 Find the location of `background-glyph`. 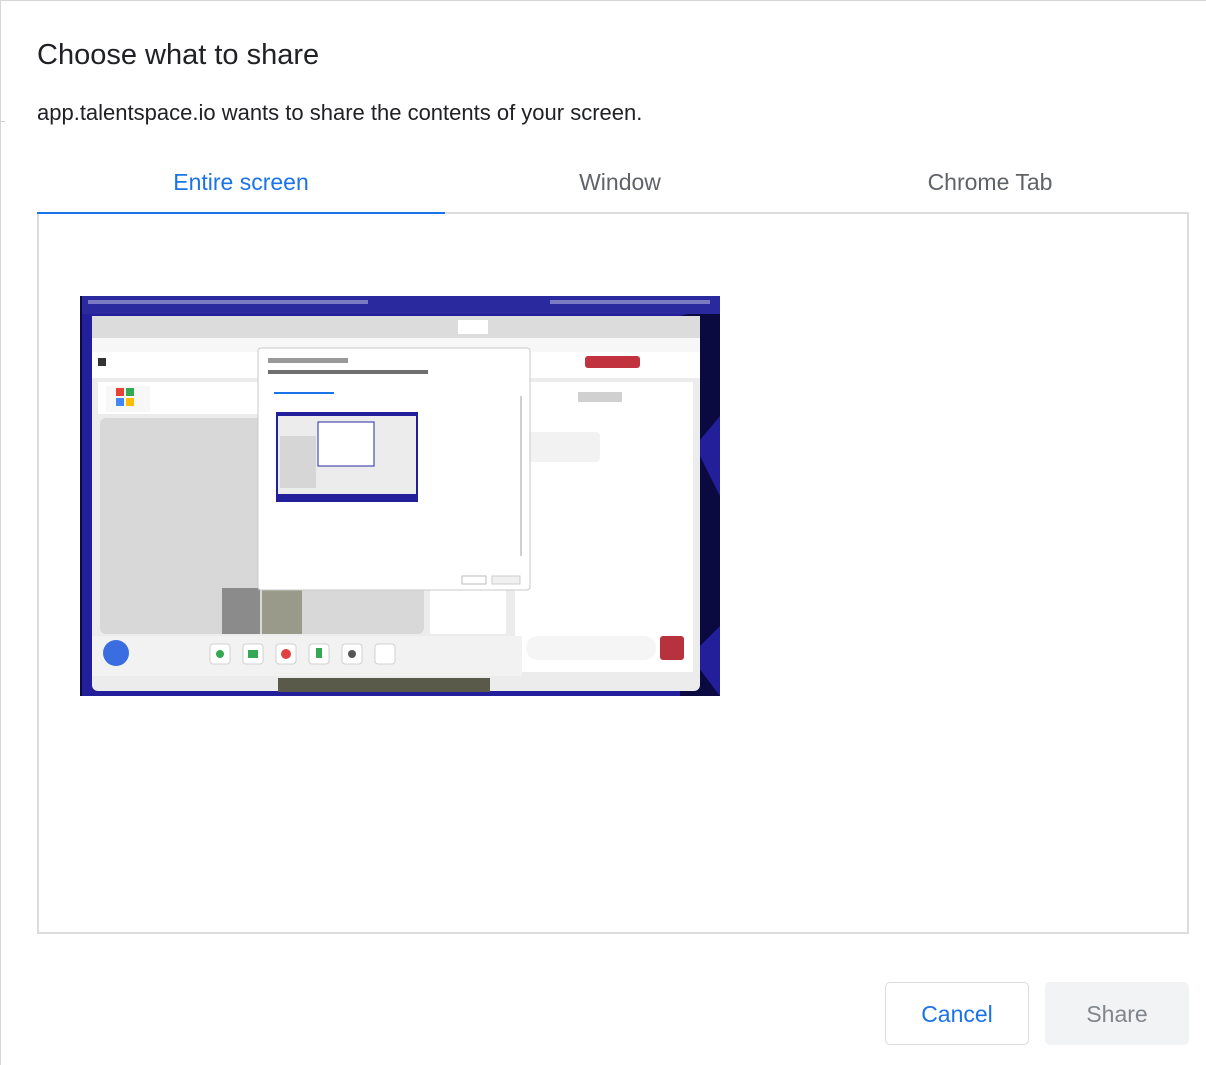

background-glyph is located at coordinates (2, 194).